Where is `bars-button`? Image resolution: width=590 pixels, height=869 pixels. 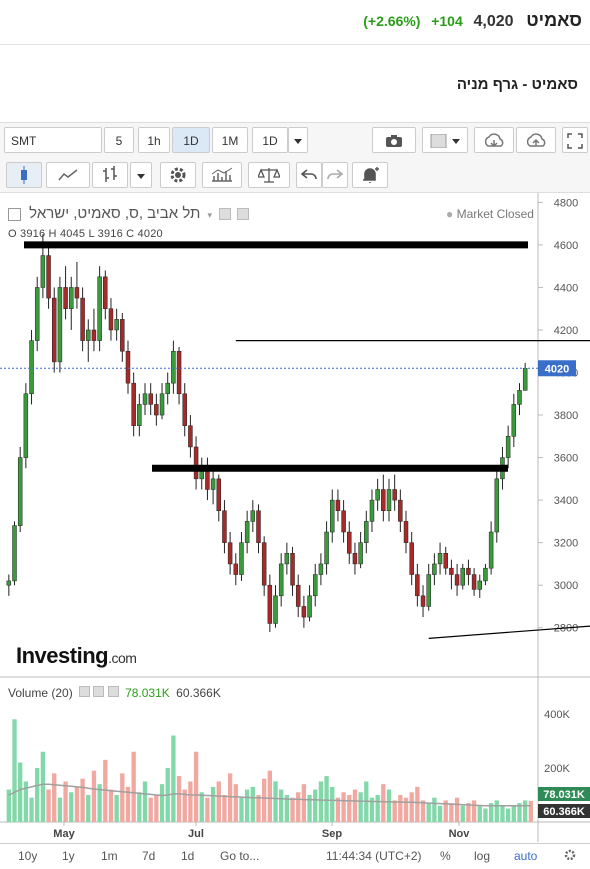
bars-button is located at coordinates (110, 175).